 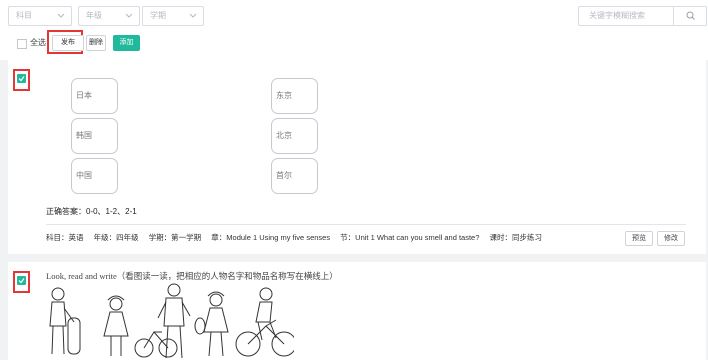 I want to click on select-all-checkbox, so click(x=22, y=44).